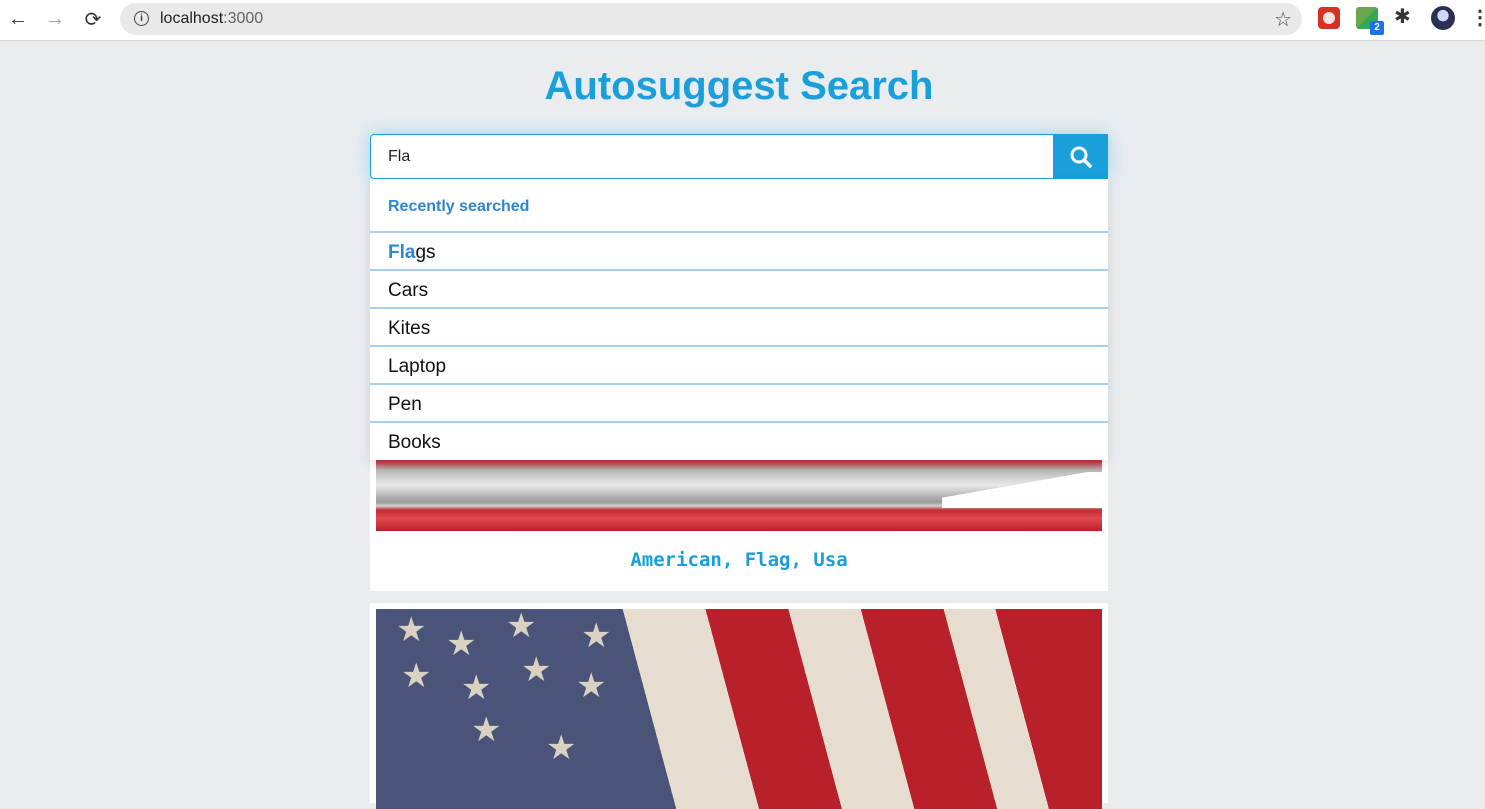 The height and width of the screenshot is (809, 1485). Describe the element at coordinates (739, 86) in the screenshot. I see `page-title: Autosuggest Search` at that location.